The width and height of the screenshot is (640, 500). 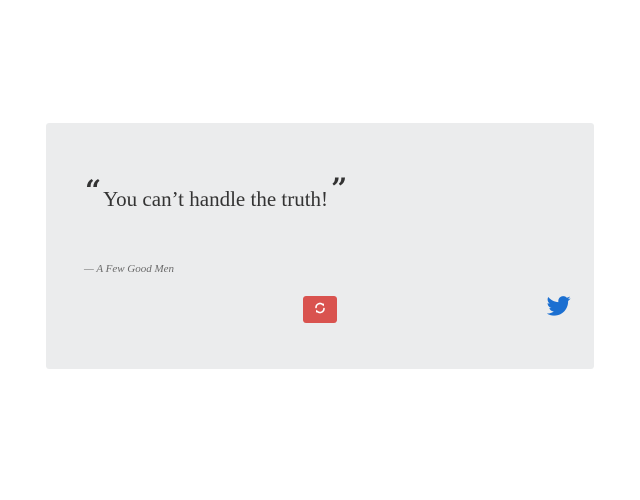 I want to click on quote-text-block: “You can’t handle the truth!”, so click(x=216, y=193).